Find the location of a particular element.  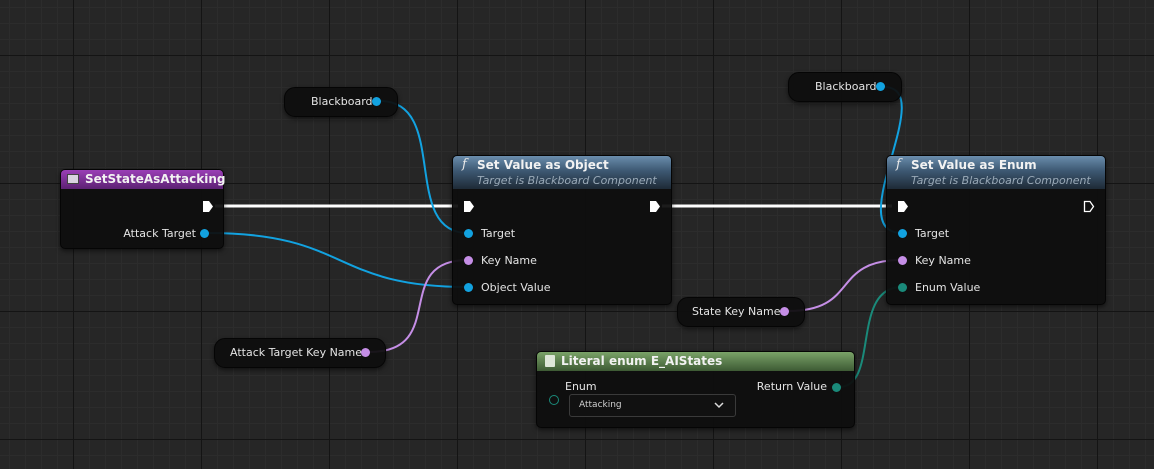

literal-enum-header: Literal enum E_AIStates is located at coordinates (695, 361).